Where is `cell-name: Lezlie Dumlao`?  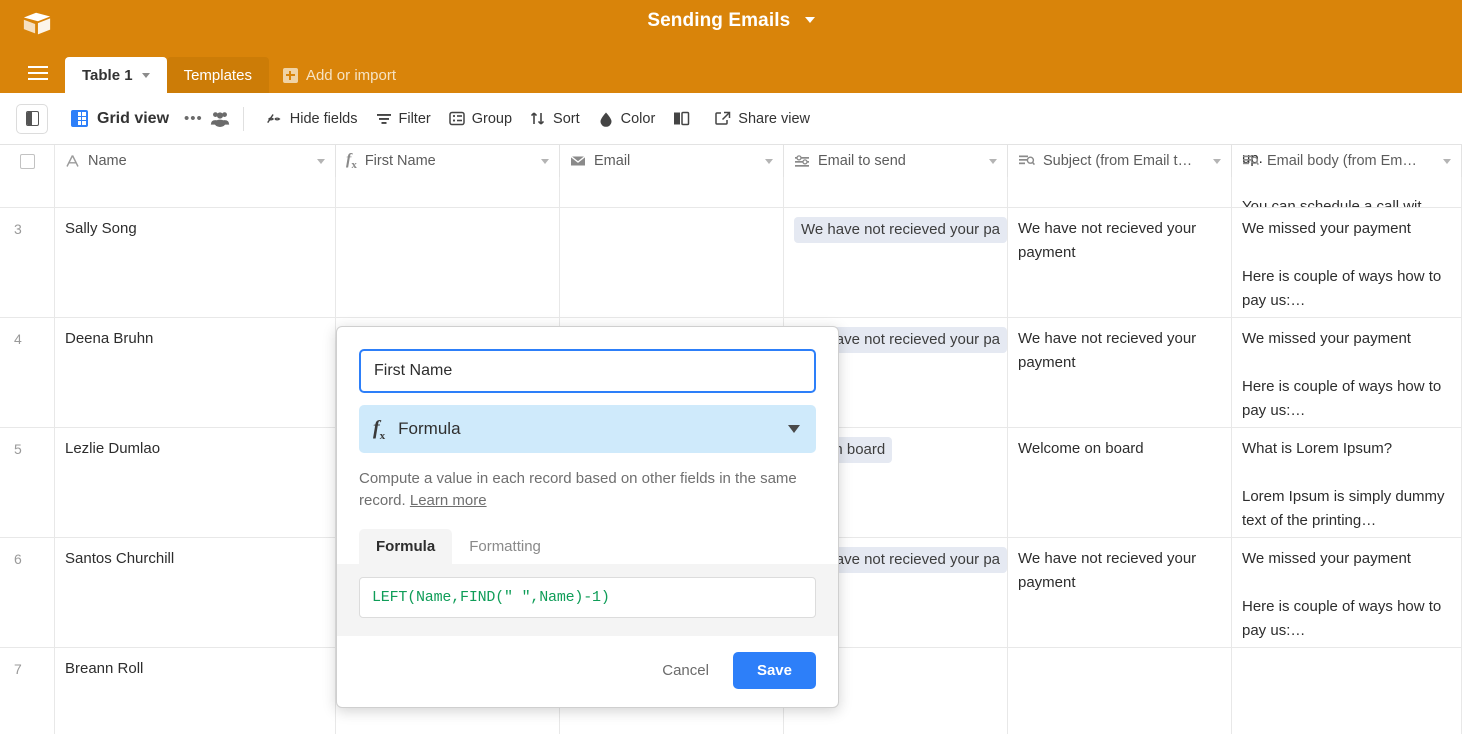 cell-name: Lezlie Dumlao is located at coordinates (195, 482).